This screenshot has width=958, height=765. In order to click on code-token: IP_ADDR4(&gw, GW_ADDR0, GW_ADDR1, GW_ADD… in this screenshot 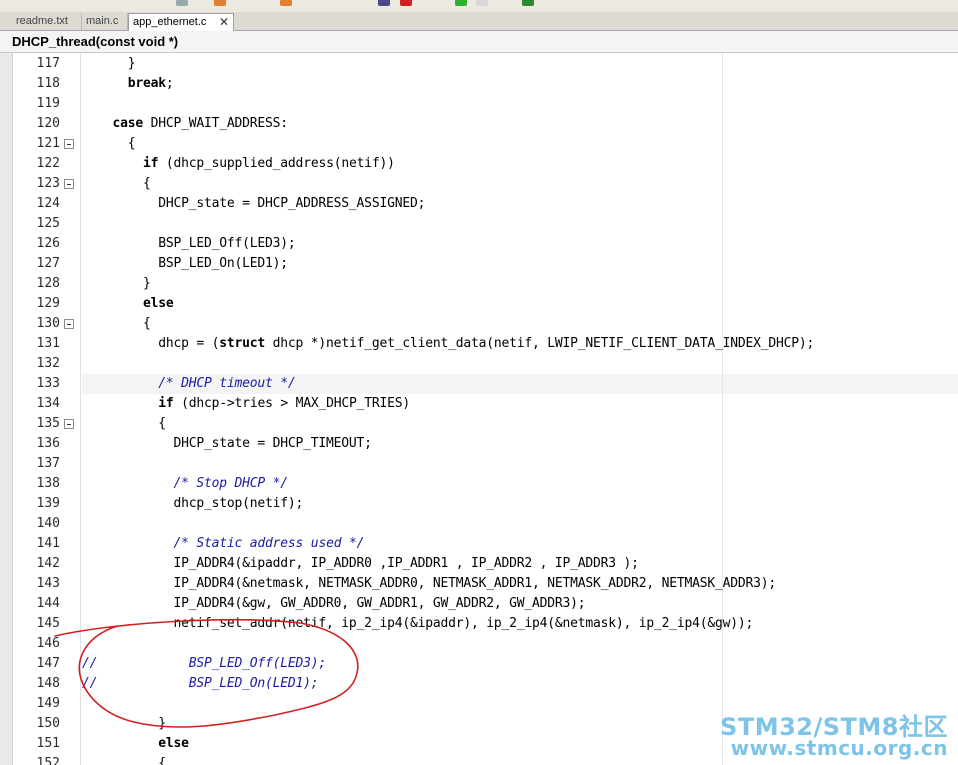, I will do `click(334, 603)`.